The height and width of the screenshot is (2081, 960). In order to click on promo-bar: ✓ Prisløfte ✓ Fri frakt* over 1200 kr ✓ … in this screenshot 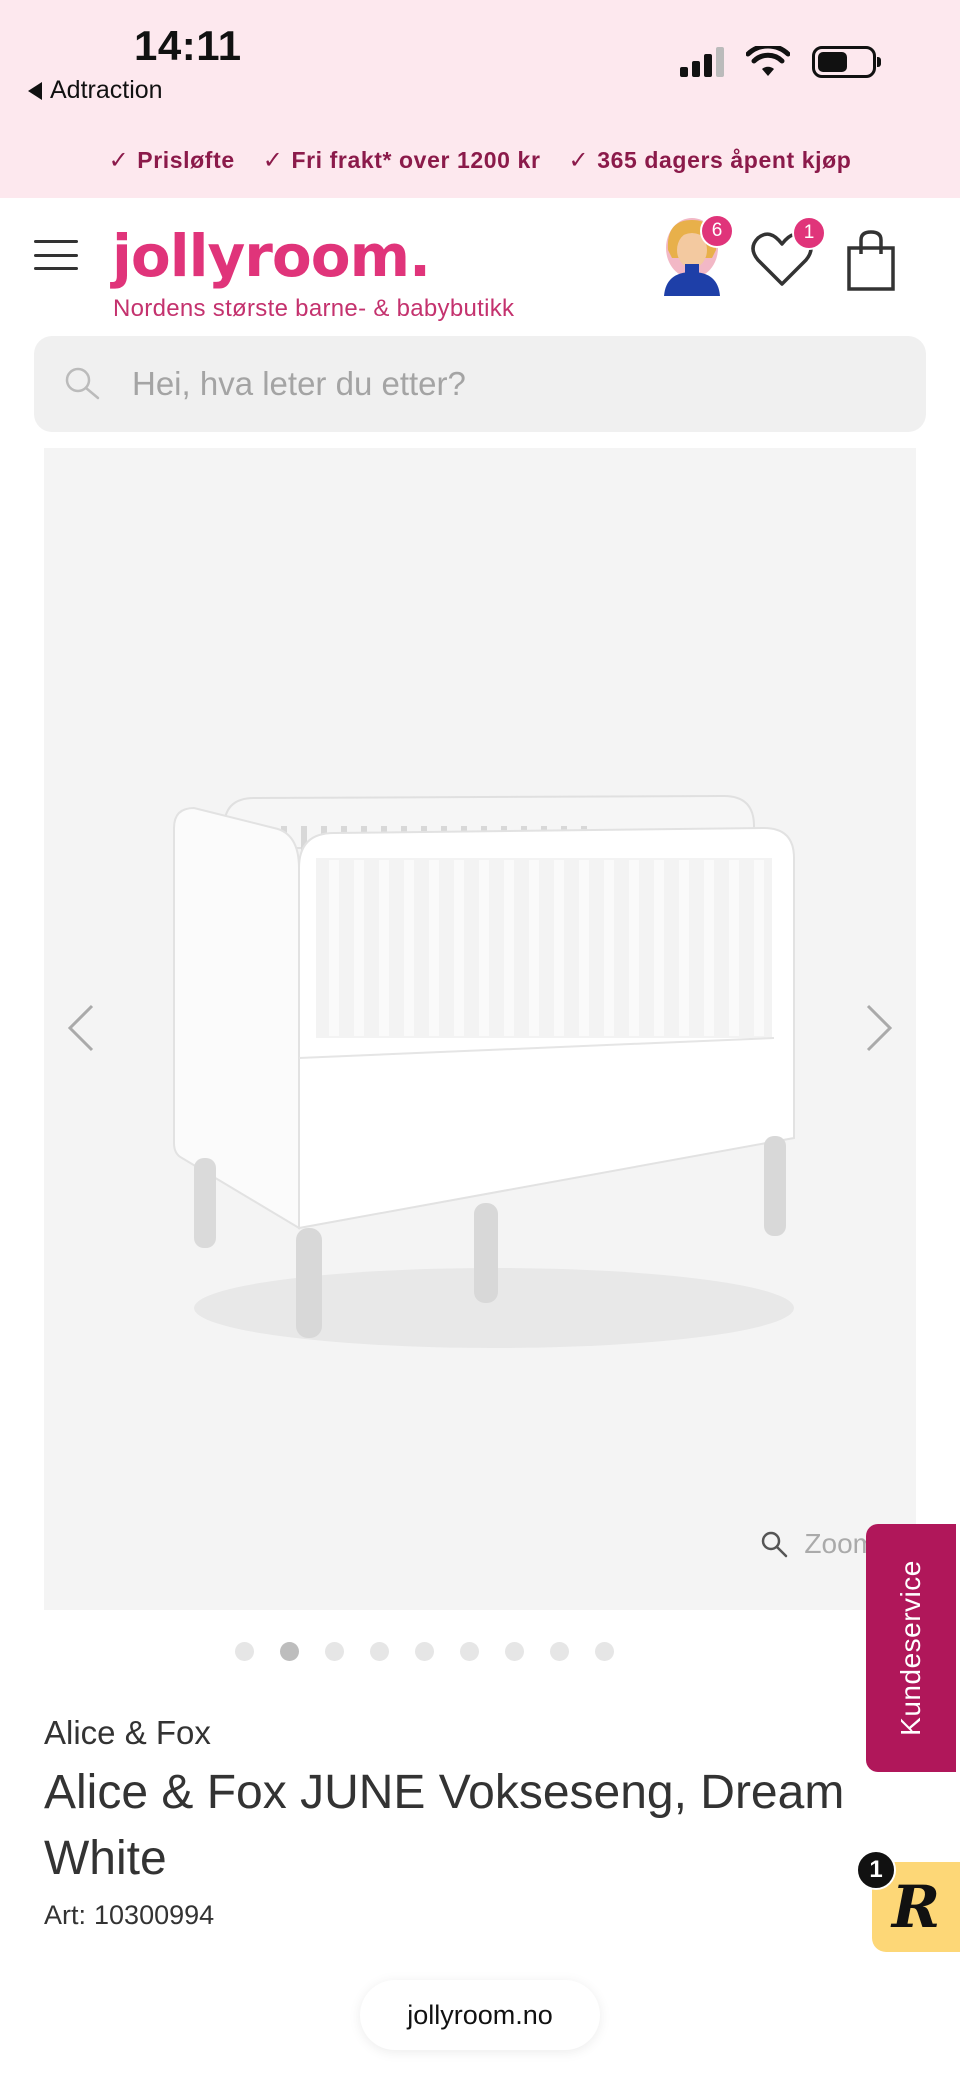, I will do `click(480, 160)`.